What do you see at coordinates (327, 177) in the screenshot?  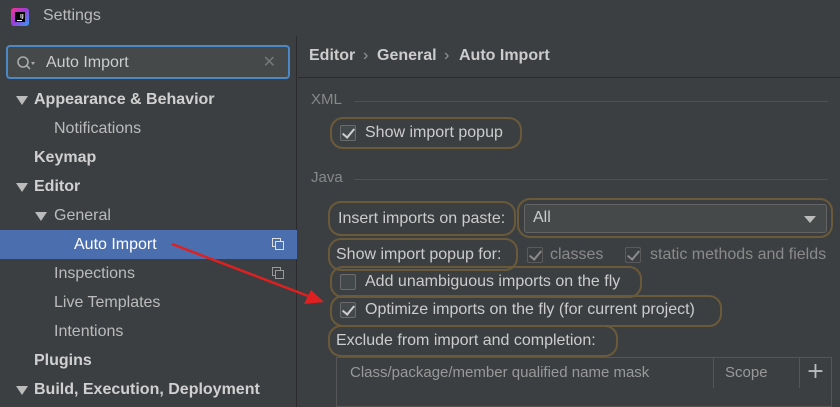 I see `java-section-title: Java` at bounding box center [327, 177].